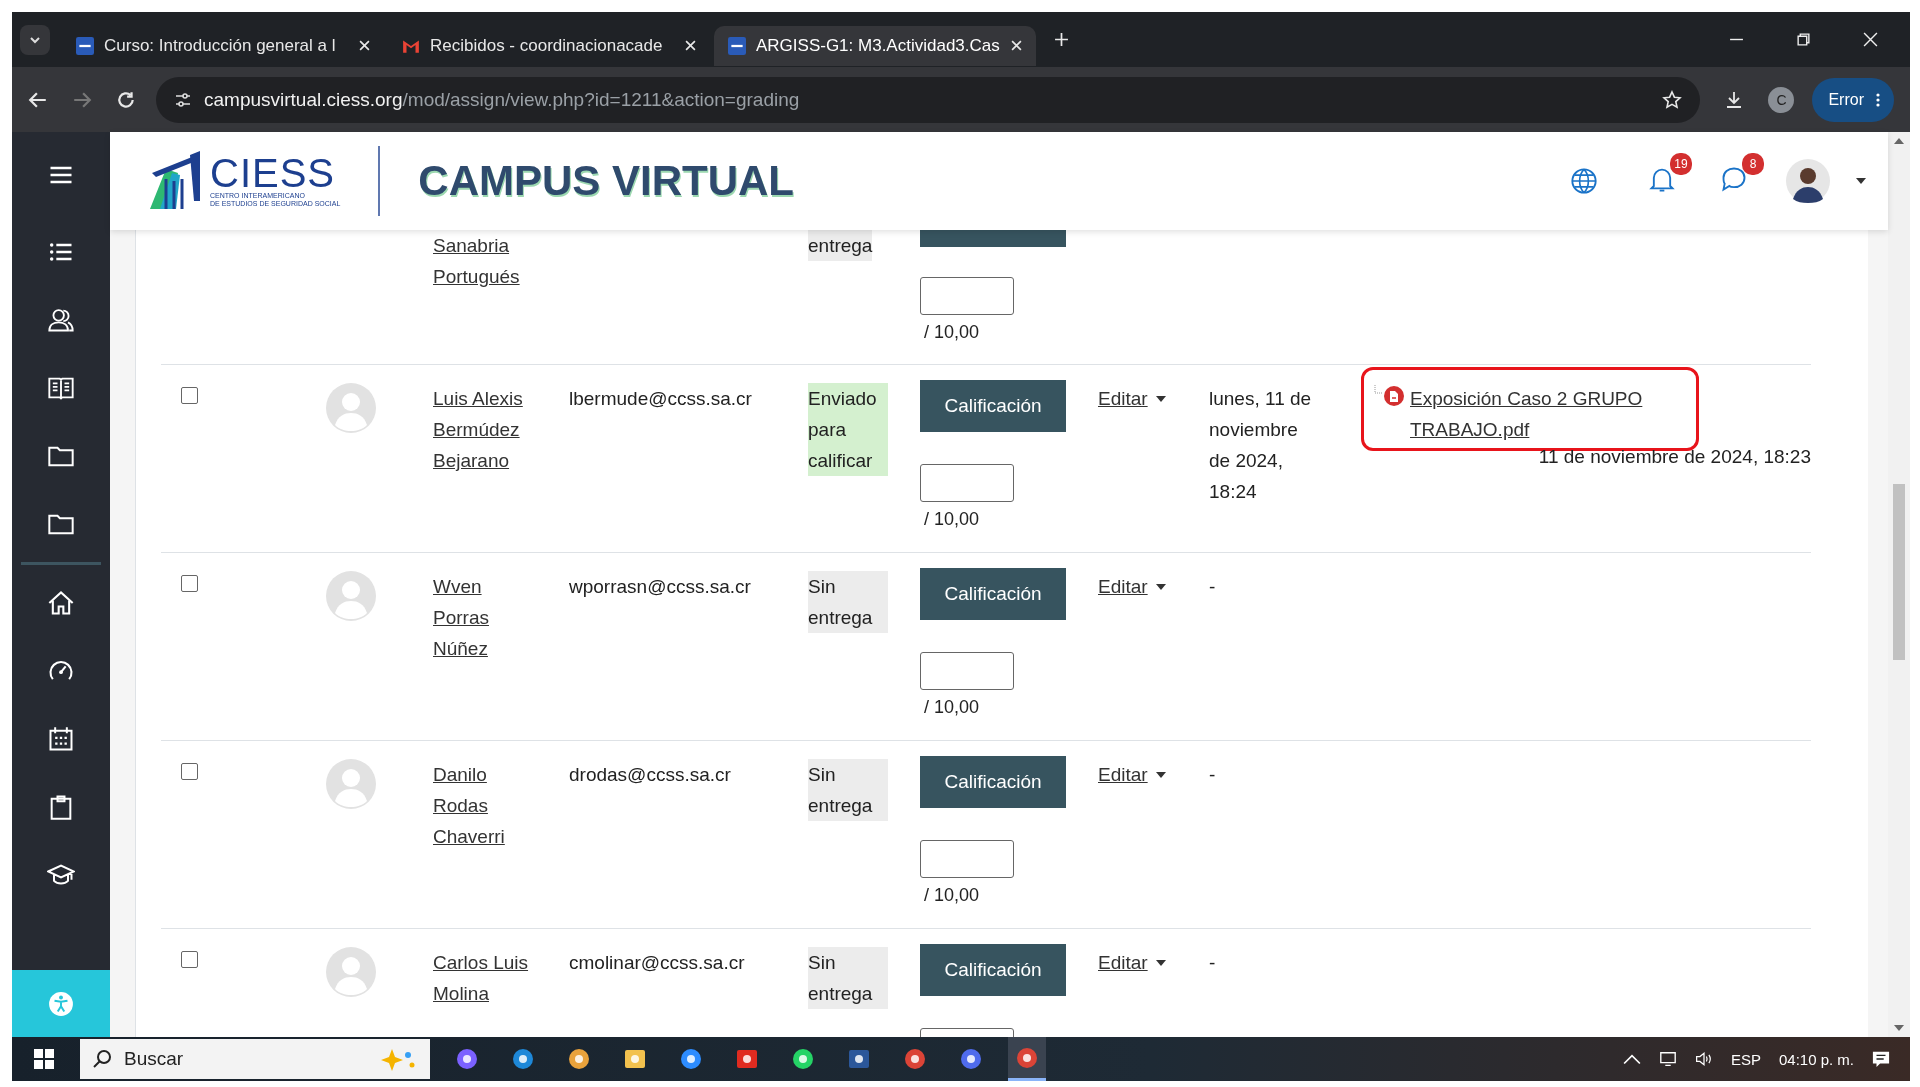 The height and width of the screenshot is (1087, 1920). Describe the element at coordinates (1853, 99) in the screenshot. I see `error-button: Error` at that location.